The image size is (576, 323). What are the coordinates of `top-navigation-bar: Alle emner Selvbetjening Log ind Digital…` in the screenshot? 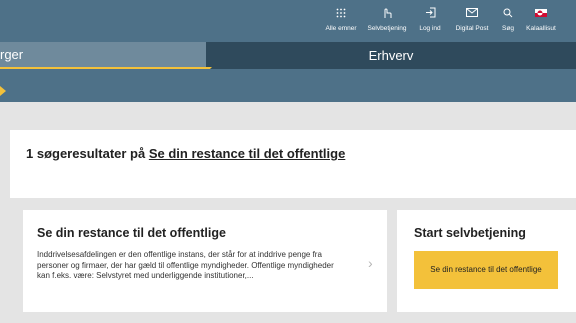 It's located at (288, 21).